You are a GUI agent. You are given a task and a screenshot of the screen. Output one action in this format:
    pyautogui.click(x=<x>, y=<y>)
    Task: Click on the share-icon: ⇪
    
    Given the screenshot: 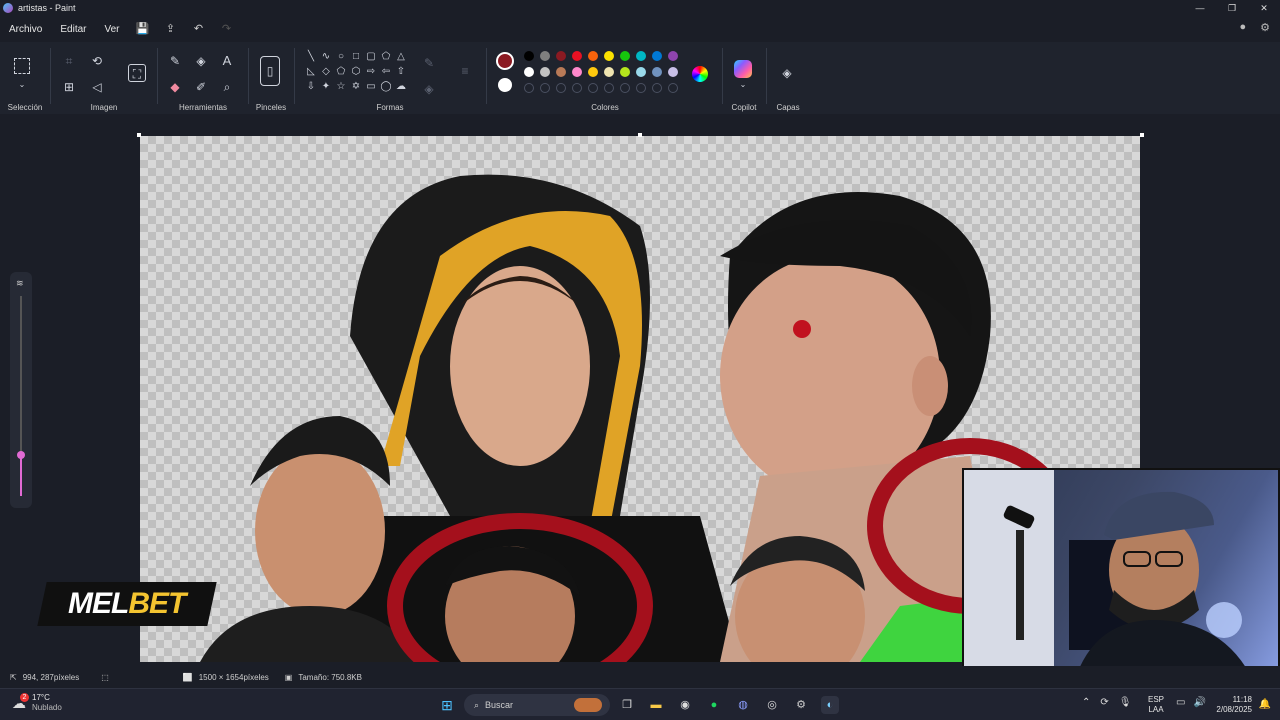 What is the action you would take?
    pyautogui.click(x=171, y=29)
    